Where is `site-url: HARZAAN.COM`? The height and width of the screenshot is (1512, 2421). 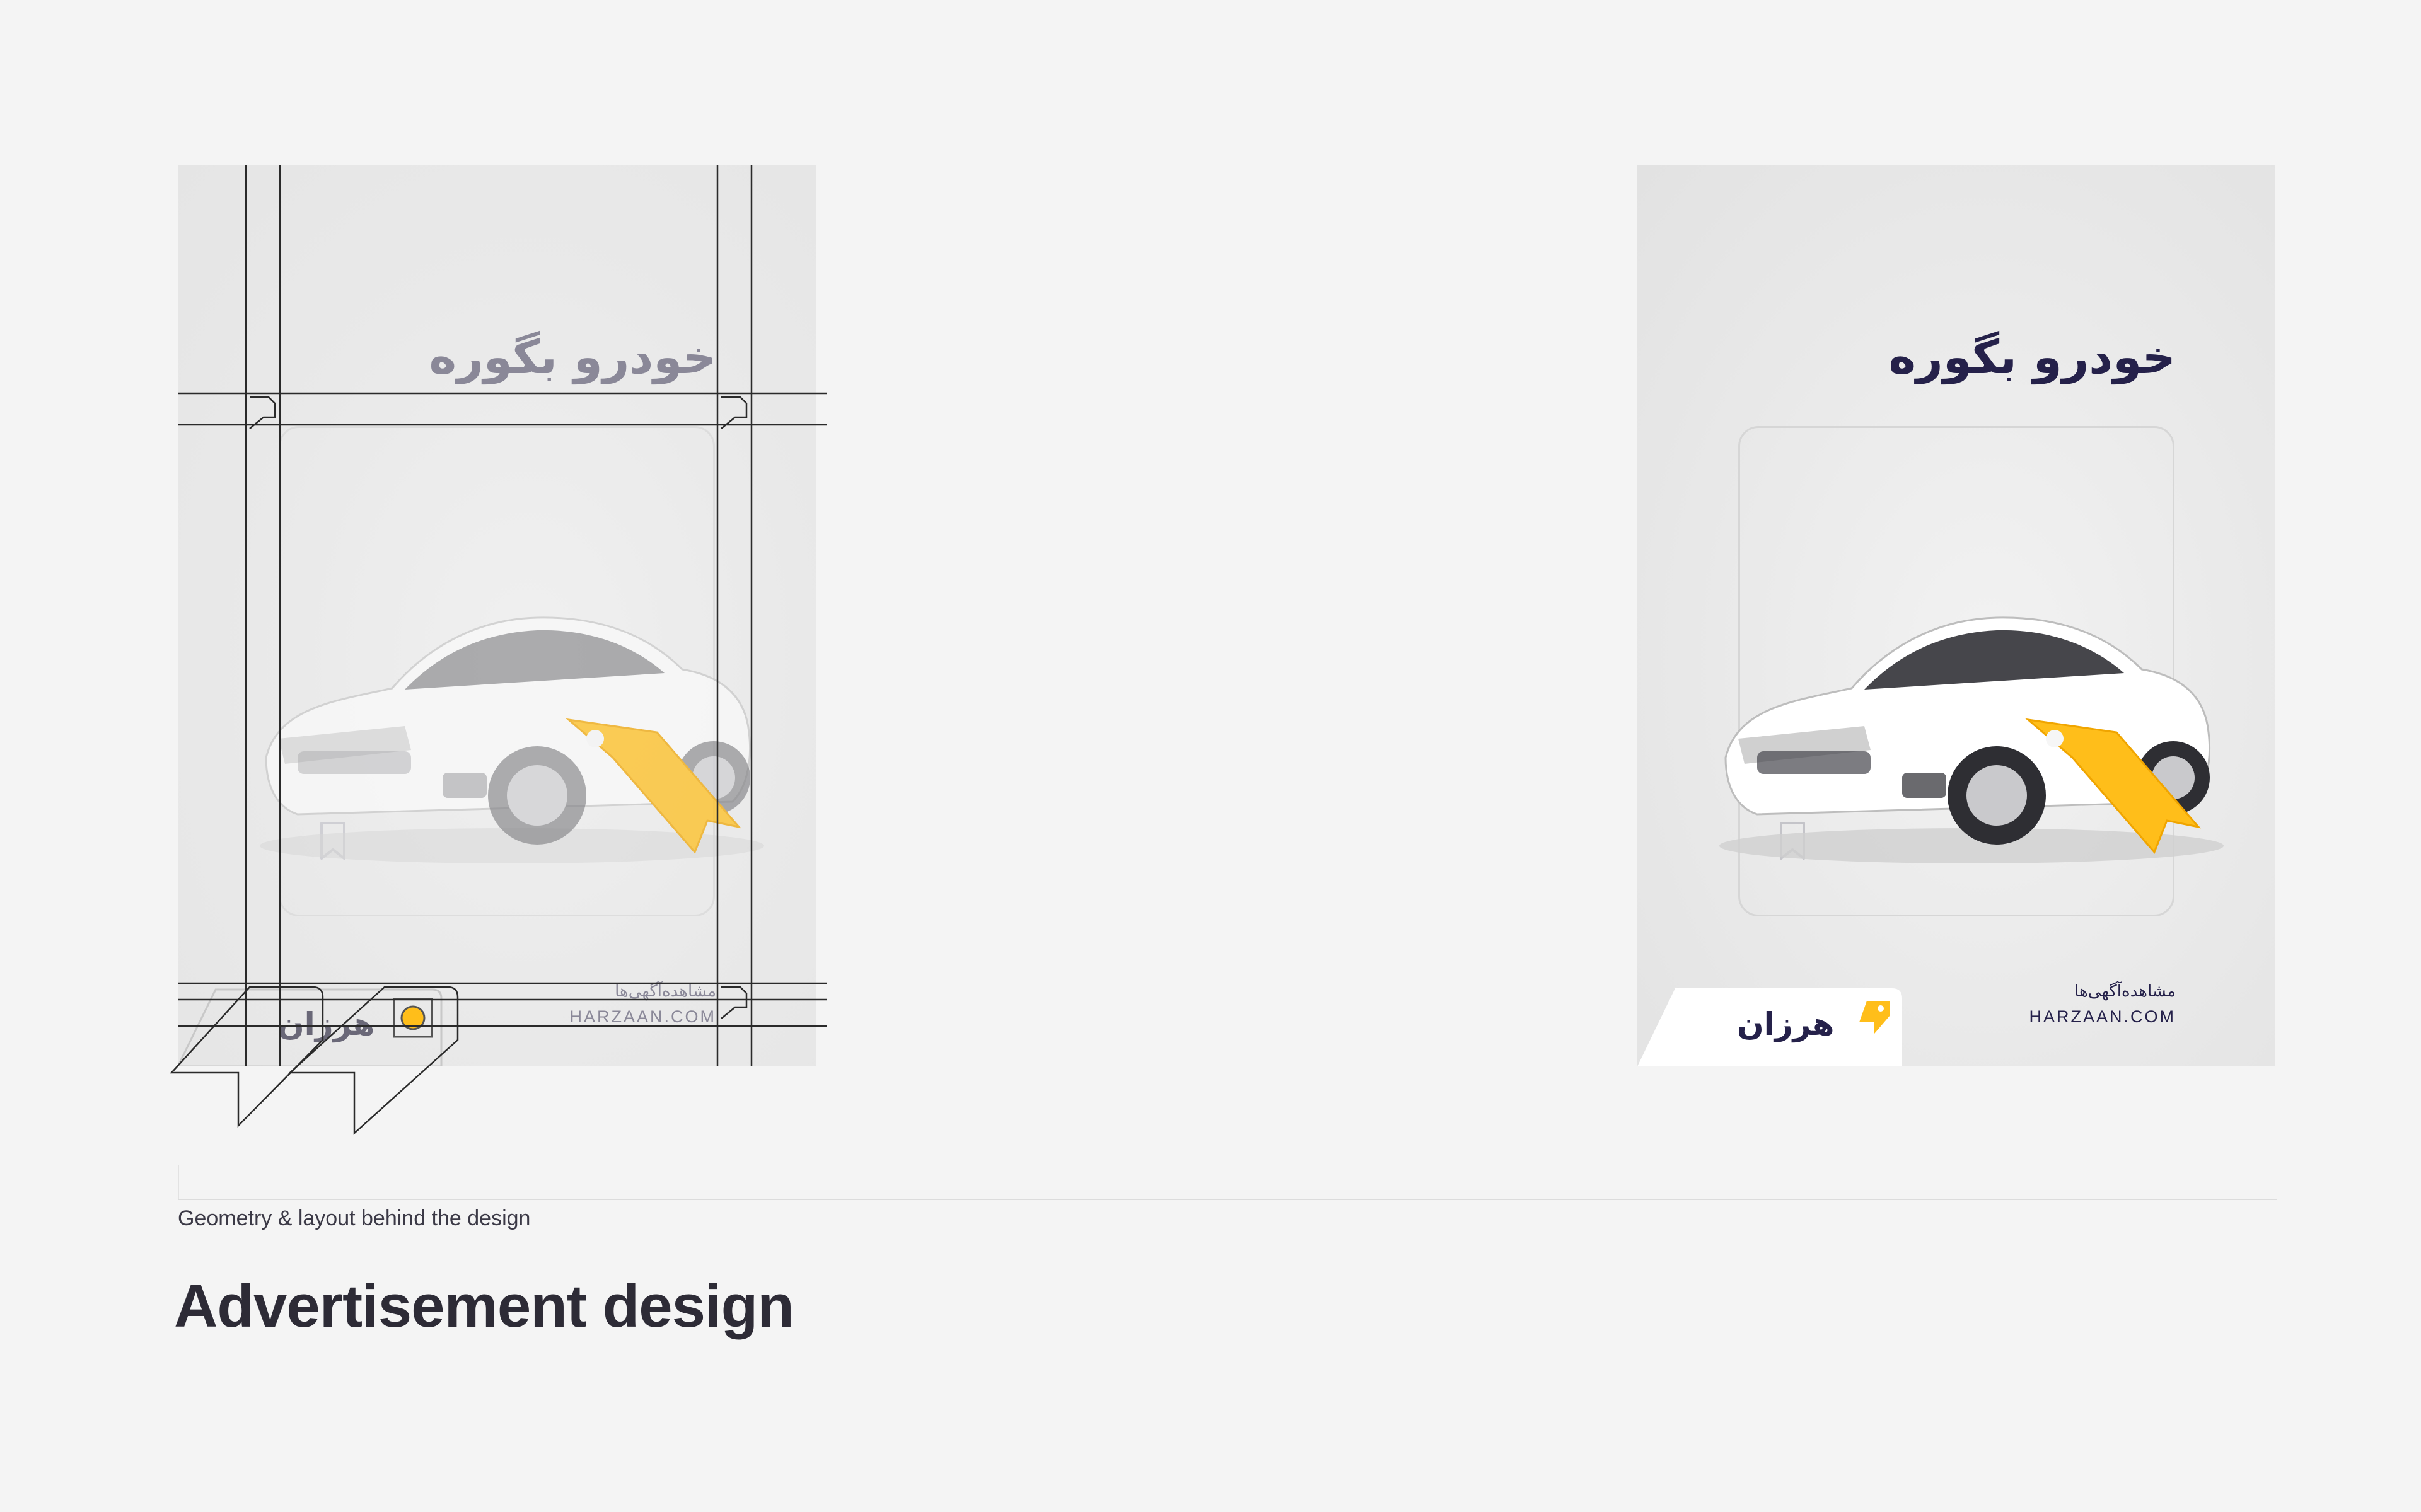
site-url: HARZAAN.COM is located at coordinates (2102, 1016).